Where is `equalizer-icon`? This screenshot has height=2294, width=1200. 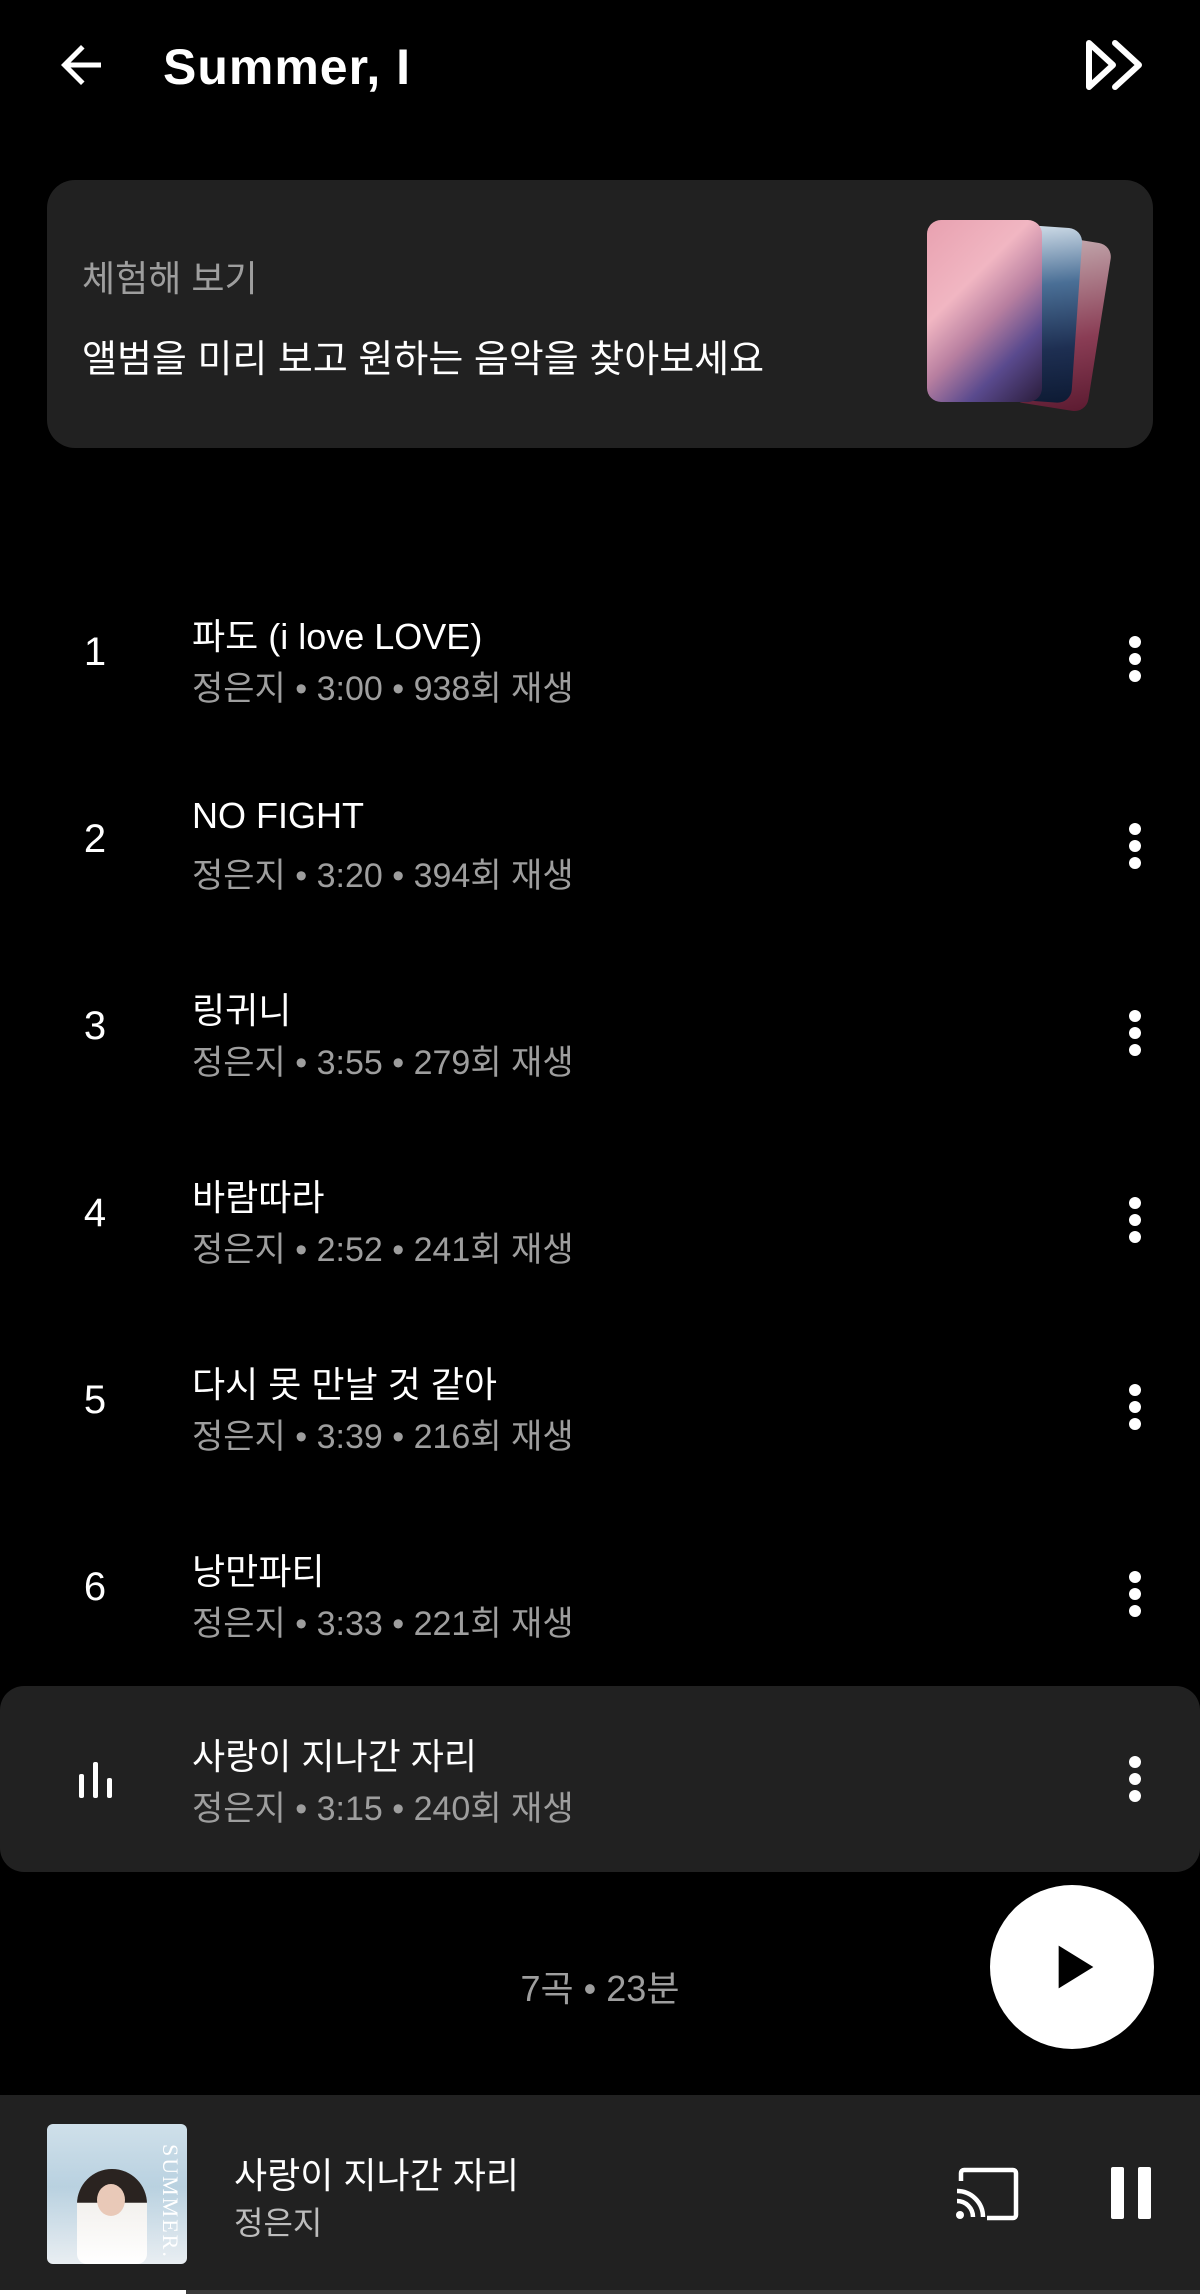
equalizer-icon is located at coordinates (95, 1780).